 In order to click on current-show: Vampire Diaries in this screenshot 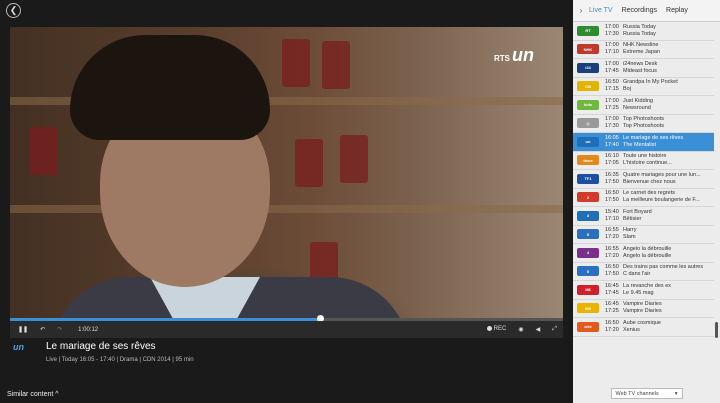, I will do `click(642, 304)`.